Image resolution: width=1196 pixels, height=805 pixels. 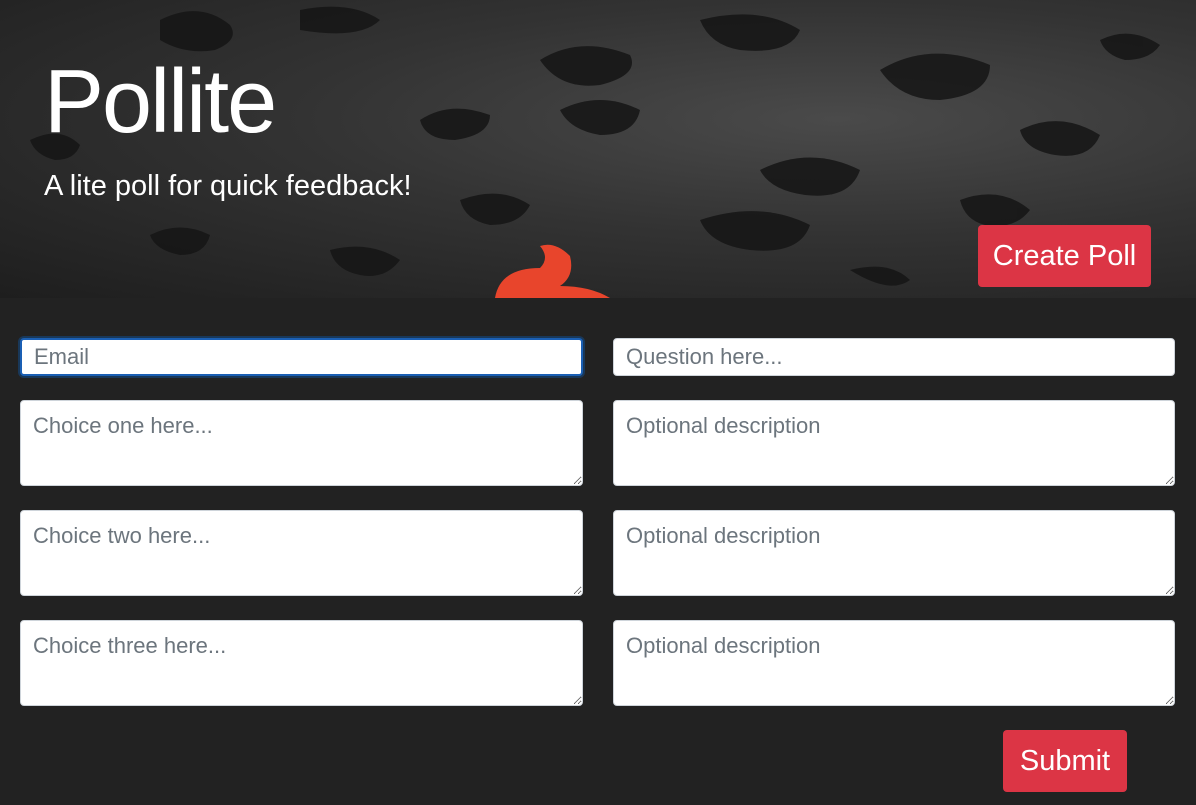 What do you see at coordinates (301, 443) in the screenshot?
I see `choice-one-textarea` at bounding box center [301, 443].